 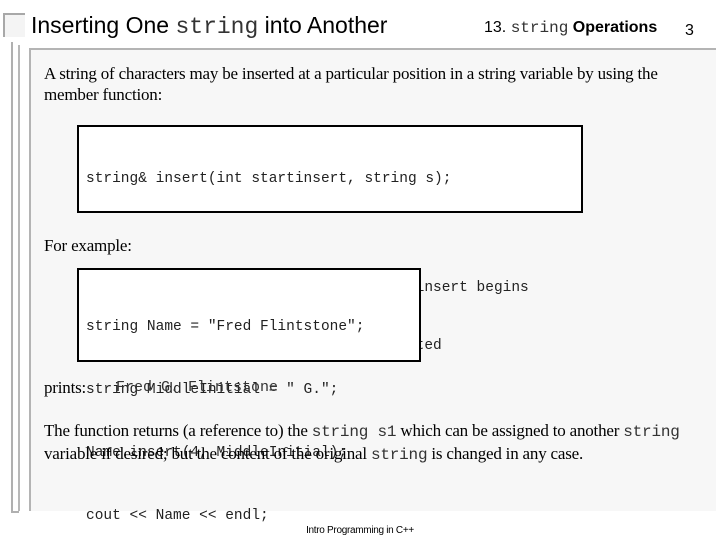 I want to click on section-label: 13. string Operations, so click(x=570, y=28).